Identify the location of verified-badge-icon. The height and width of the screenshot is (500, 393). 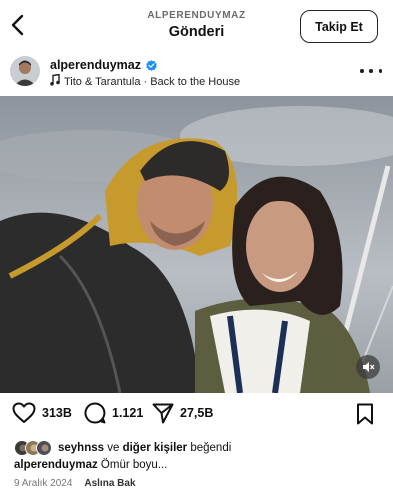
(151, 65).